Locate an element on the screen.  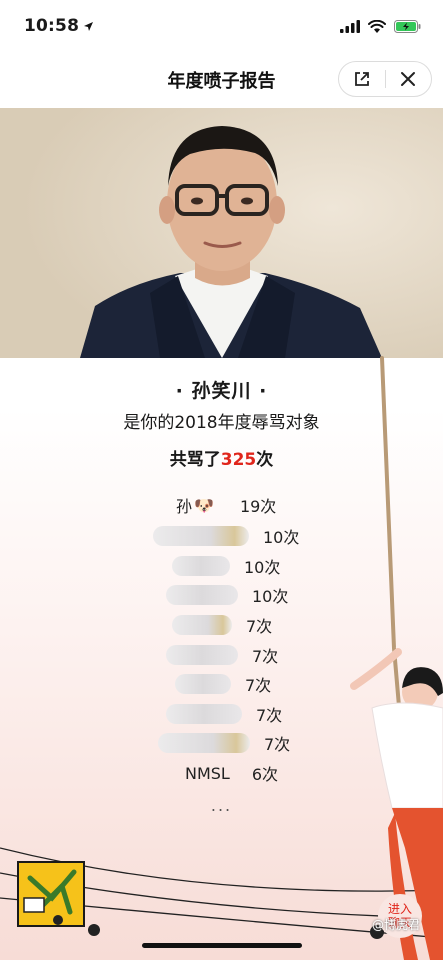
status-time-group: 10:58 is located at coordinates (59, 26).